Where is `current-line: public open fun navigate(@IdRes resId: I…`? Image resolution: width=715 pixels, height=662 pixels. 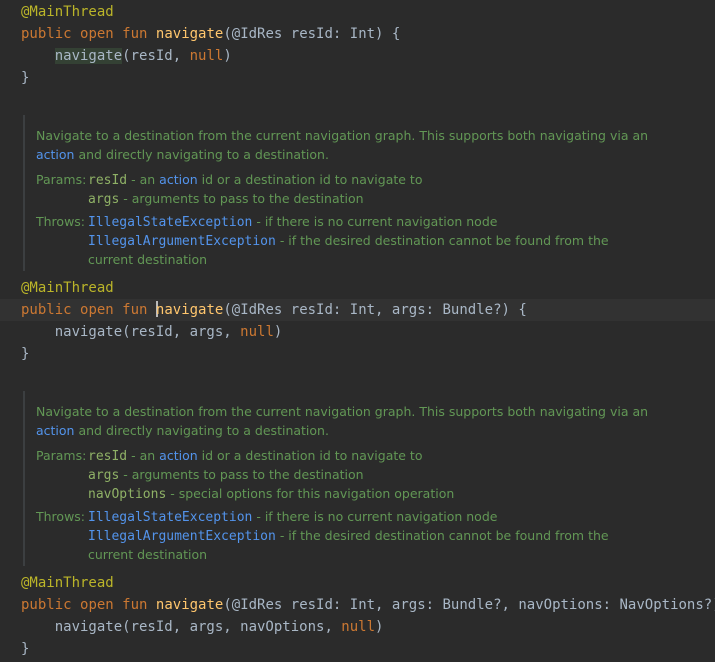 current-line: public open fun navigate(@IdRes resId: I… is located at coordinates (357, 310).